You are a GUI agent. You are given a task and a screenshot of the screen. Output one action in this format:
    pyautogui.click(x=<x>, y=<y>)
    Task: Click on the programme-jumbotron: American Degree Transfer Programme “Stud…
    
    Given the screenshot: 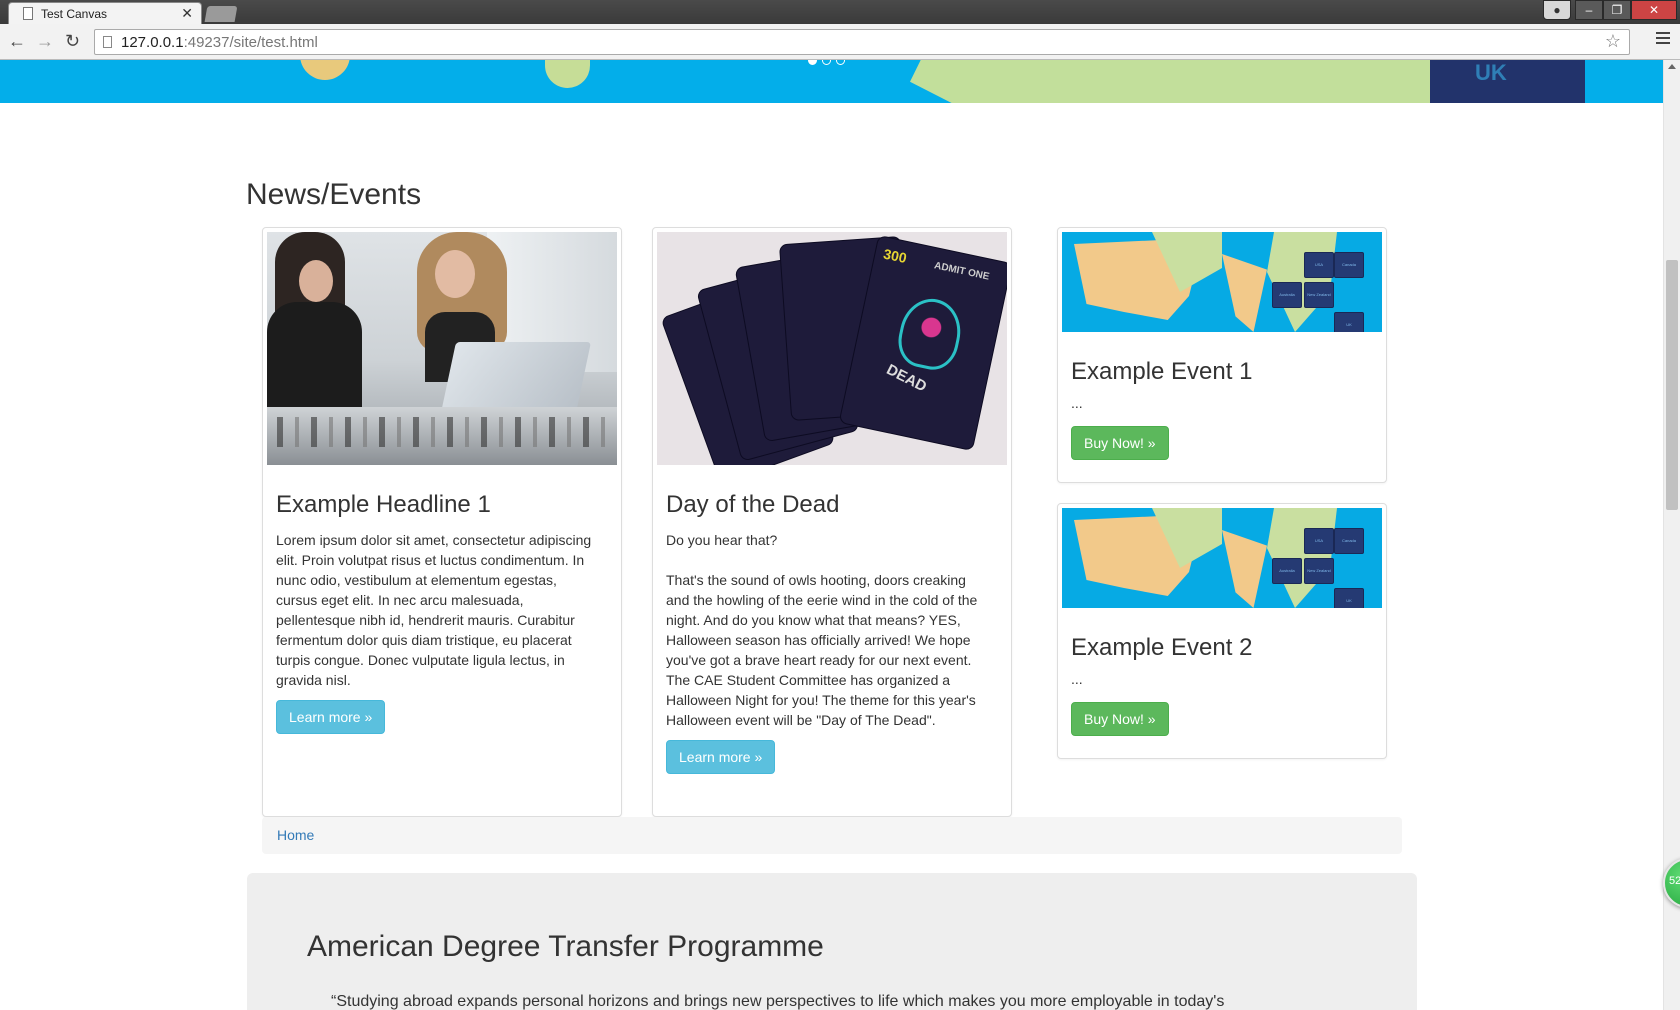 What is the action you would take?
    pyautogui.click(x=832, y=941)
    